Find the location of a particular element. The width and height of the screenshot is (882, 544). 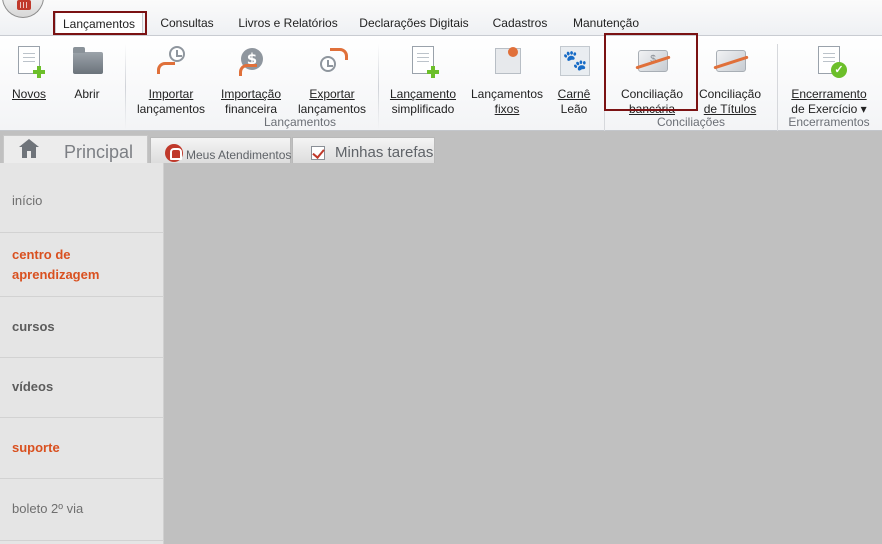

paw-icon: 🐾 is located at coordinates (574, 61).